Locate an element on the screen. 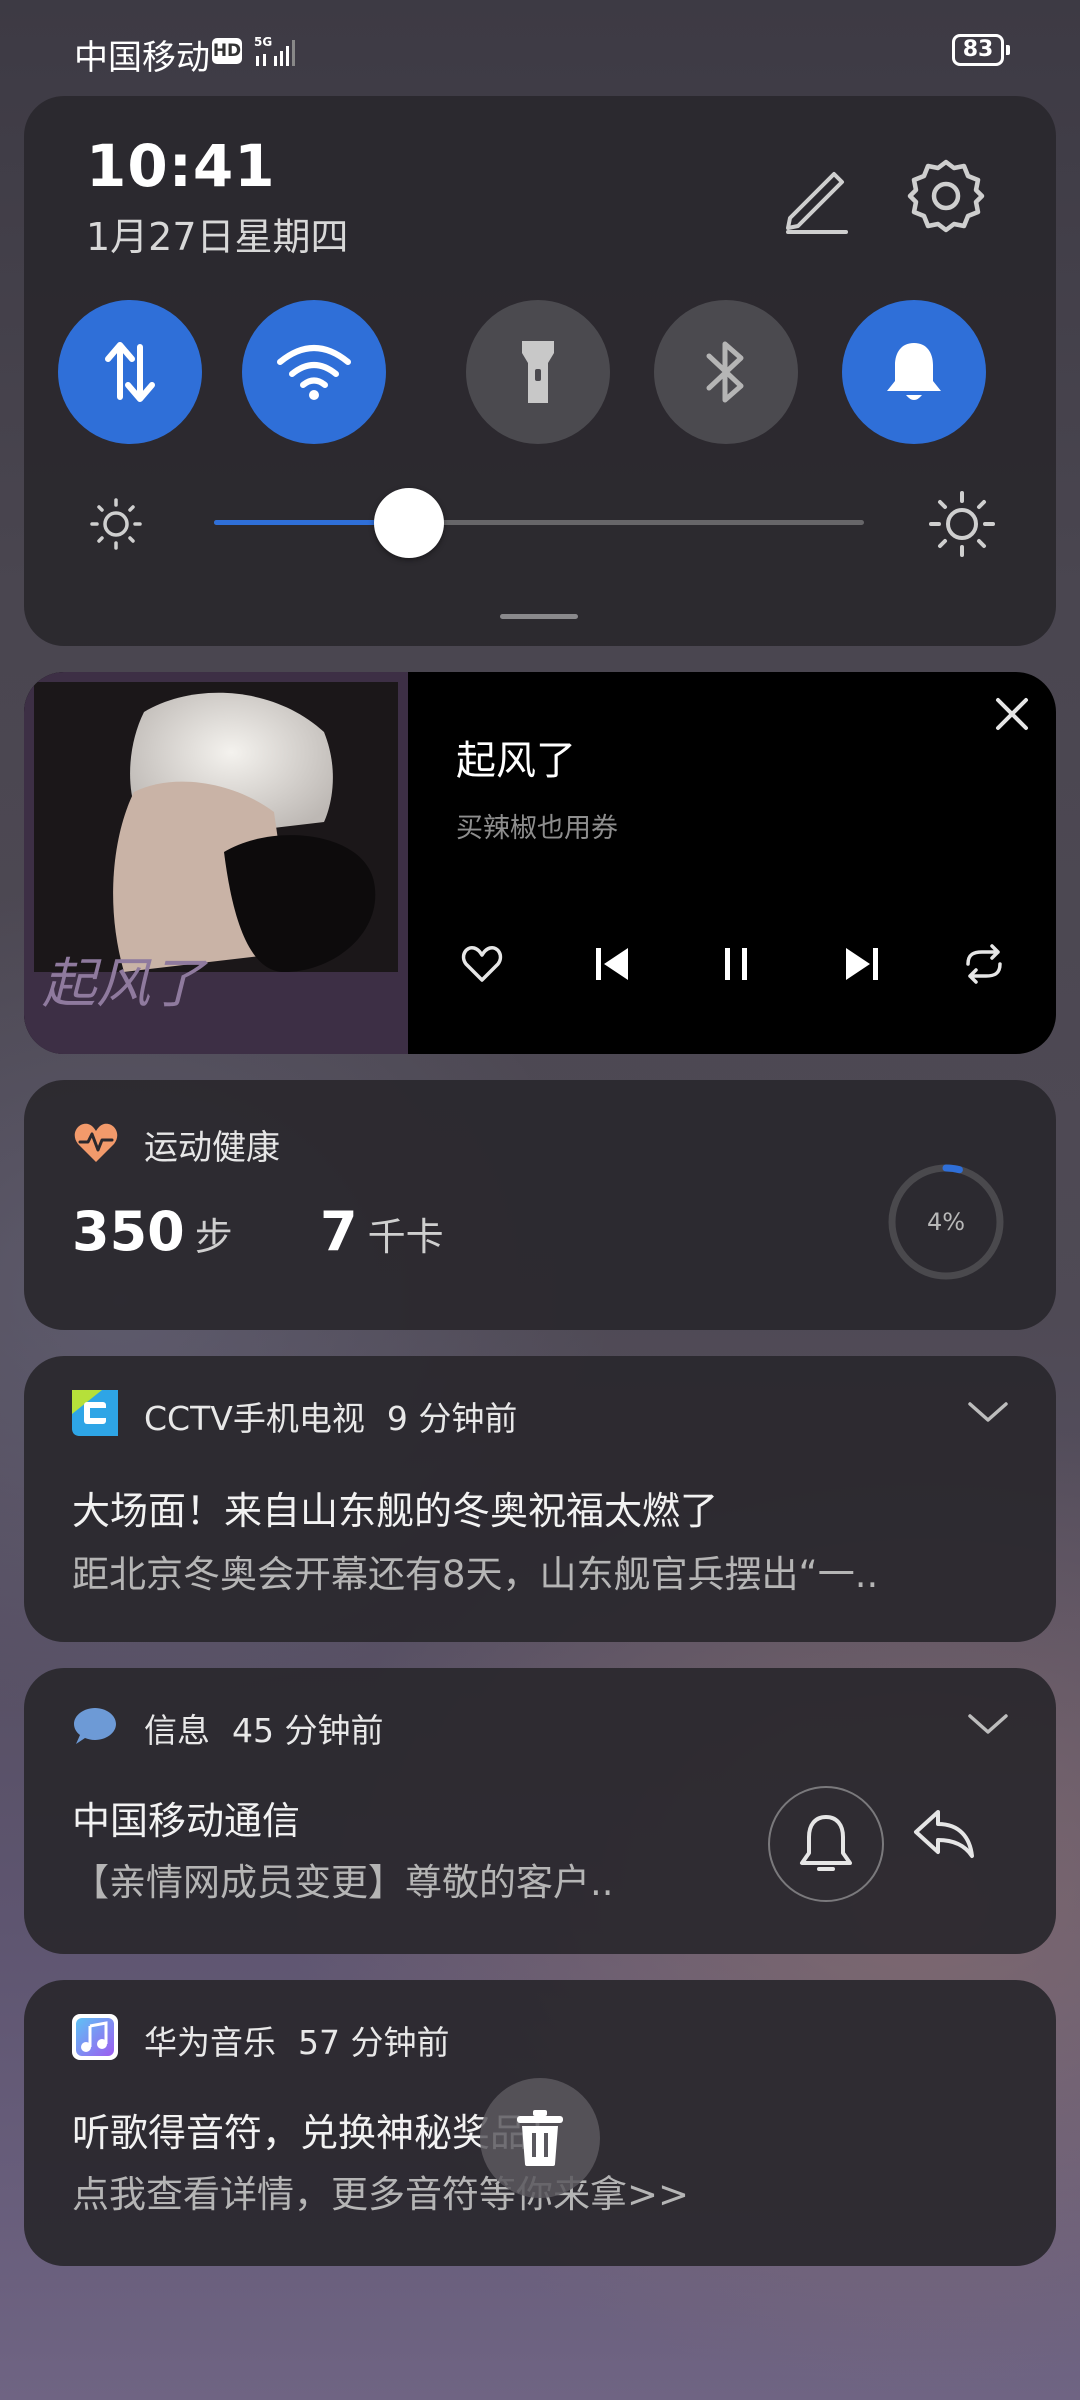 This screenshot has height=2400, width=1080. tile-bluetooth is located at coordinates (726, 372).